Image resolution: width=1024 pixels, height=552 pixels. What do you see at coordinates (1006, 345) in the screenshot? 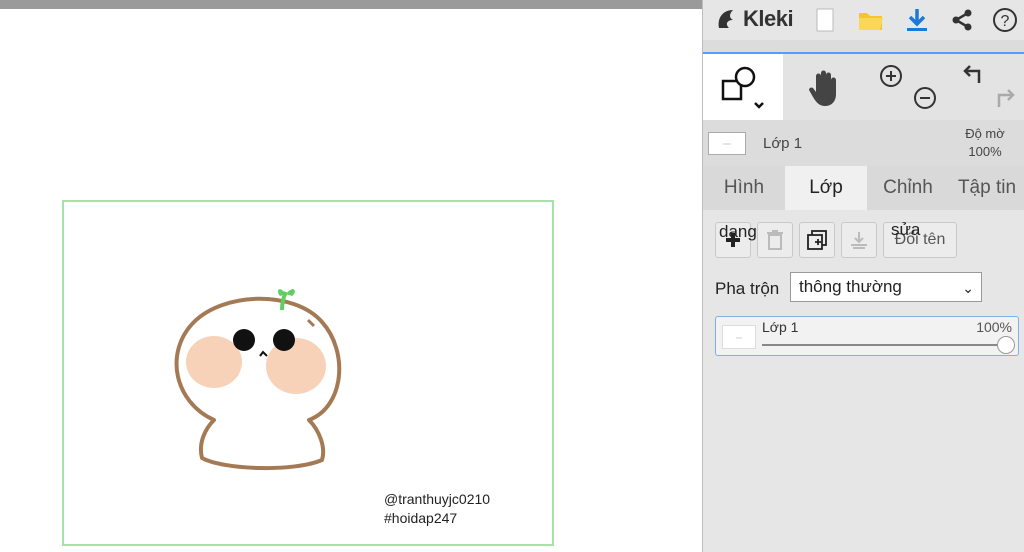
I see `slider-handle` at bounding box center [1006, 345].